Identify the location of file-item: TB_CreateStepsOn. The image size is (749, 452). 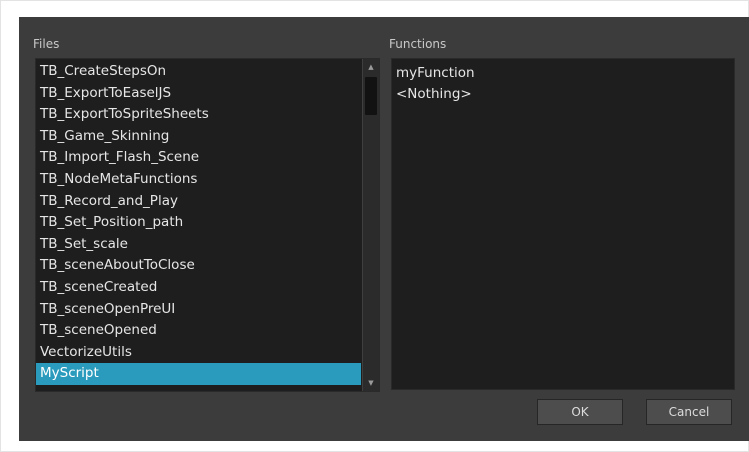
(198, 72).